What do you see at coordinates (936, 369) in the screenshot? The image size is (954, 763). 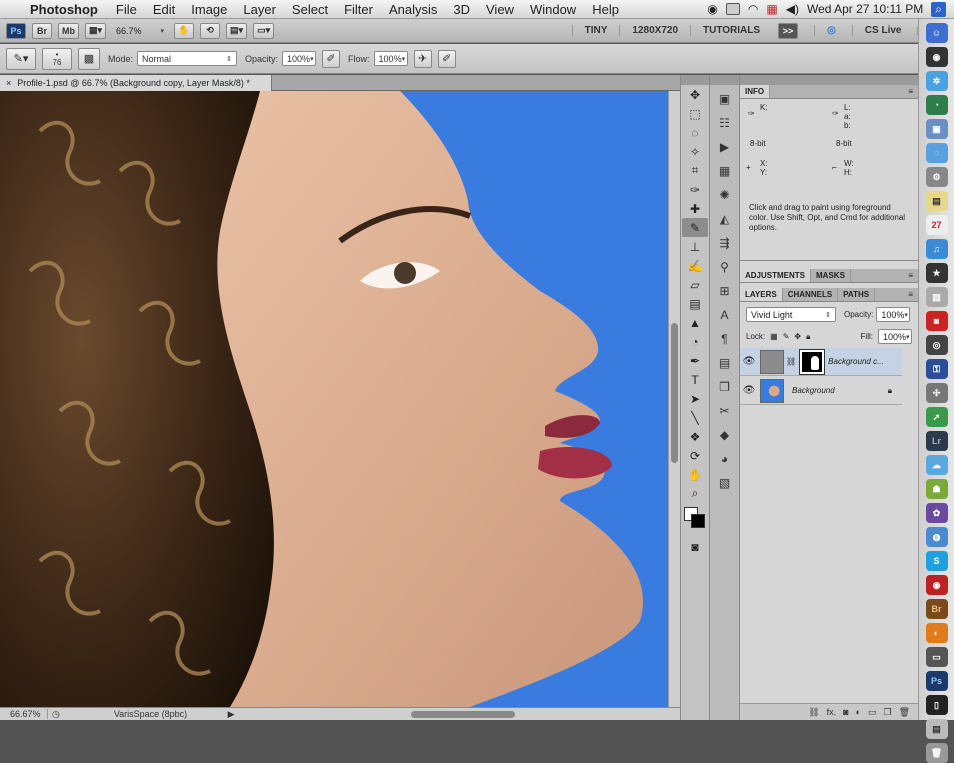 I see `keychain-icon: ⚿` at bounding box center [936, 369].